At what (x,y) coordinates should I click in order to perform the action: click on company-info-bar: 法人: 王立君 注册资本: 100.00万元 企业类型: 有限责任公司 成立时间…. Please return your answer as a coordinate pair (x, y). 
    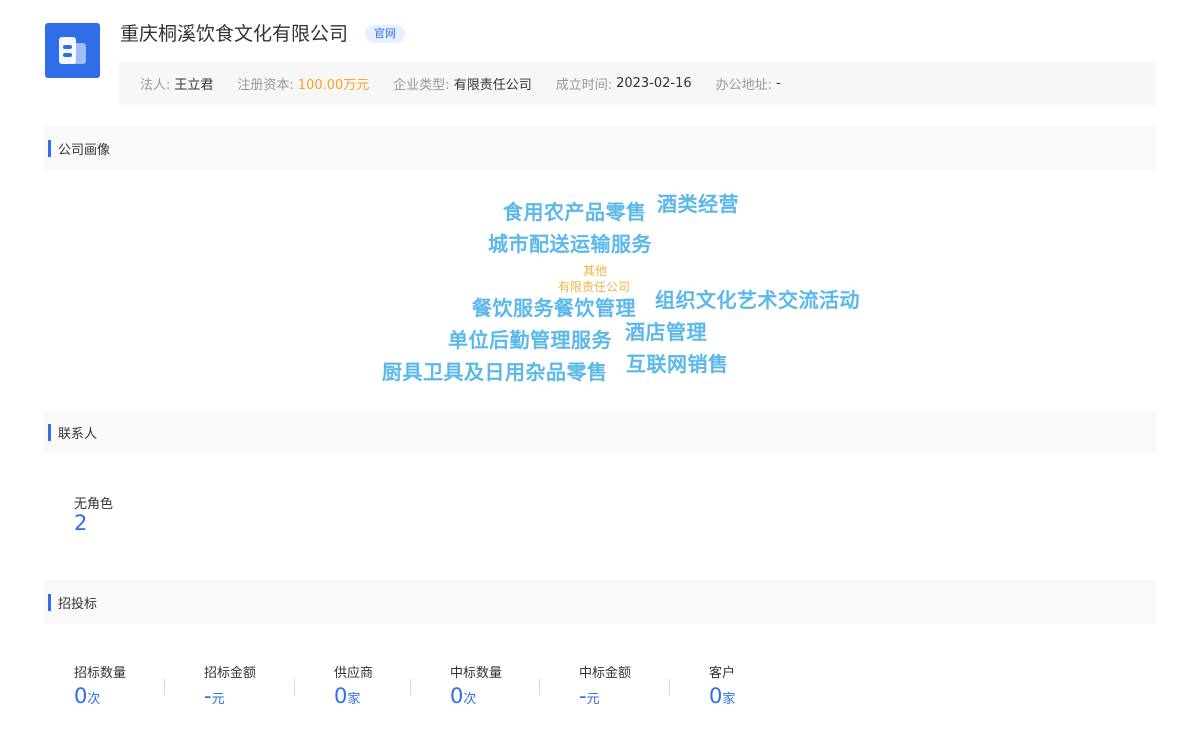
    Looking at the image, I should click on (637, 83).